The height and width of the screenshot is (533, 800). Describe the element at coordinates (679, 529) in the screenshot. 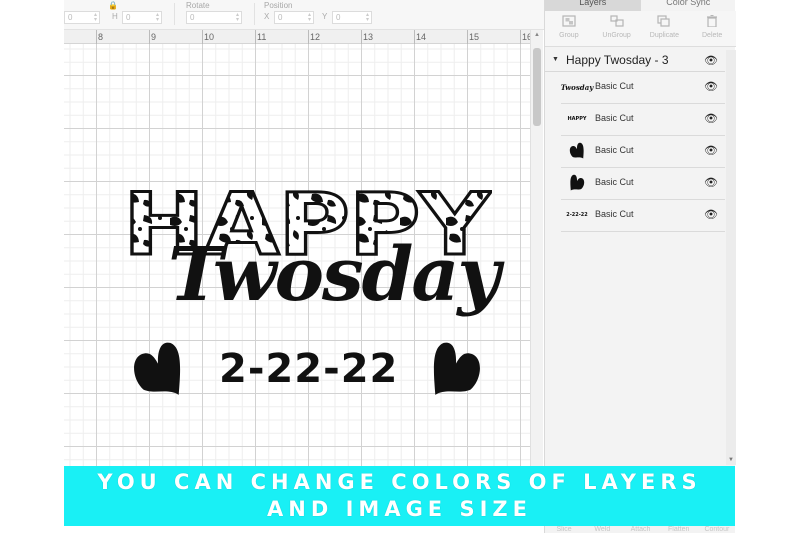

I see `flatten-button: Flatten` at that location.